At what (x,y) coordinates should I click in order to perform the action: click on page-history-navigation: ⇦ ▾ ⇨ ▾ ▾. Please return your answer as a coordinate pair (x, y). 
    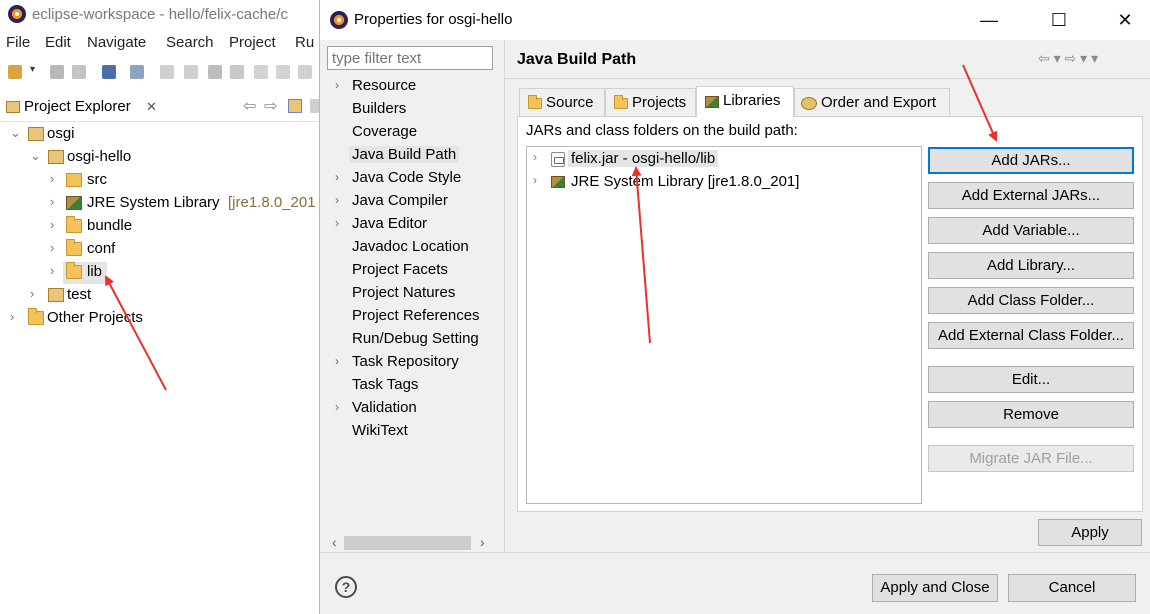
    Looking at the image, I should click on (1088, 60).